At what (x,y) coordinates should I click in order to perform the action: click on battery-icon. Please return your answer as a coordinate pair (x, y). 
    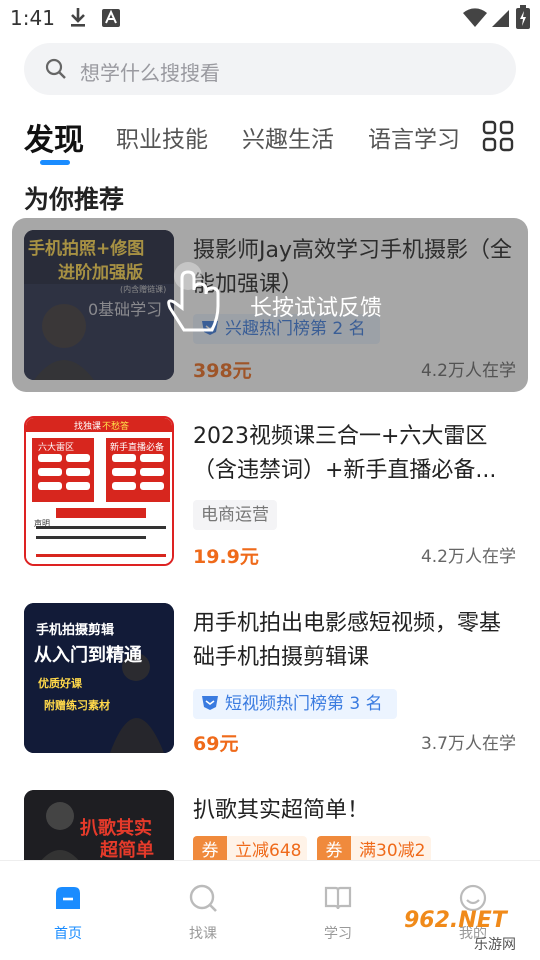
    Looking at the image, I should click on (523, 17).